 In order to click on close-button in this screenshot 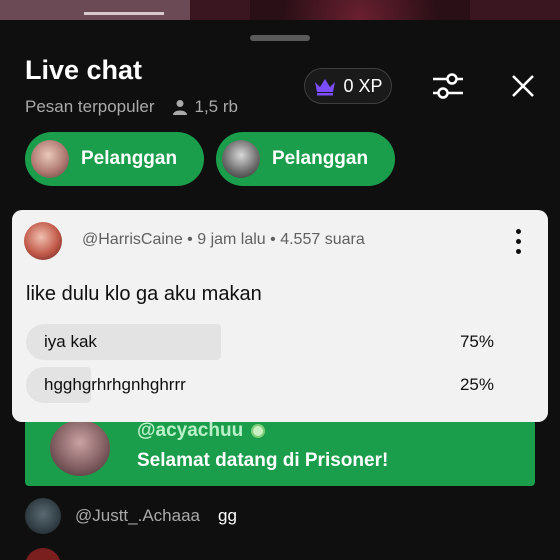, I will do `click(523, 86)`.